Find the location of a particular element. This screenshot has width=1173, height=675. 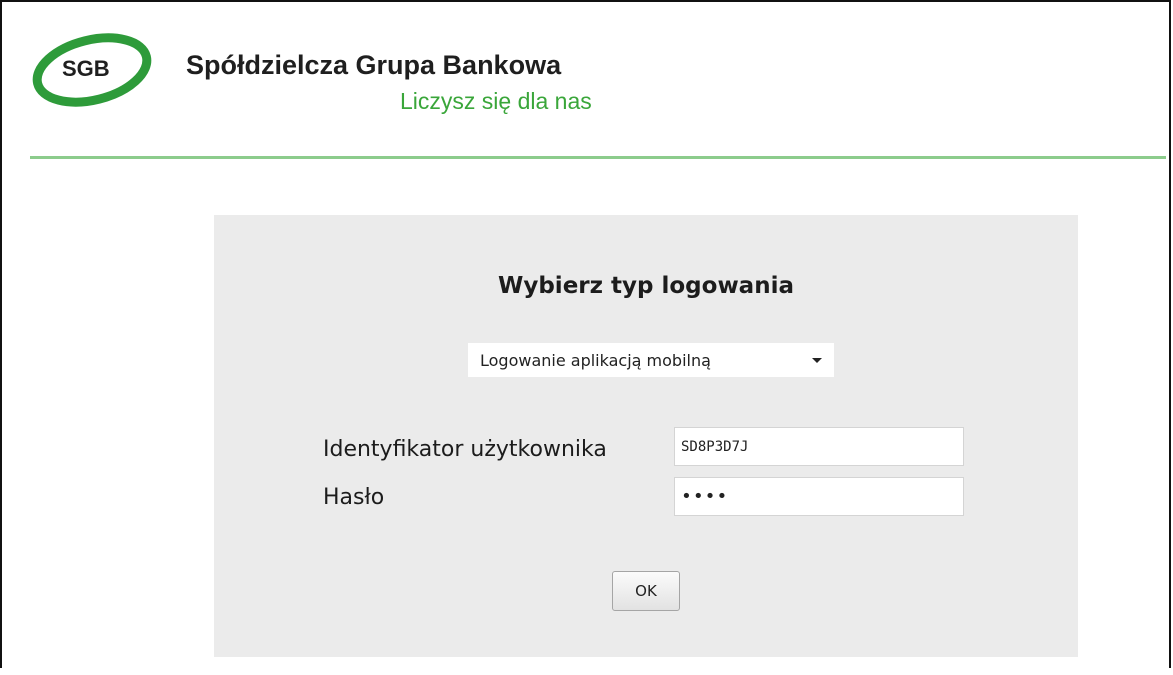

brand-tagline: Liczysz się dla nas is located at coordinates (496, 101).